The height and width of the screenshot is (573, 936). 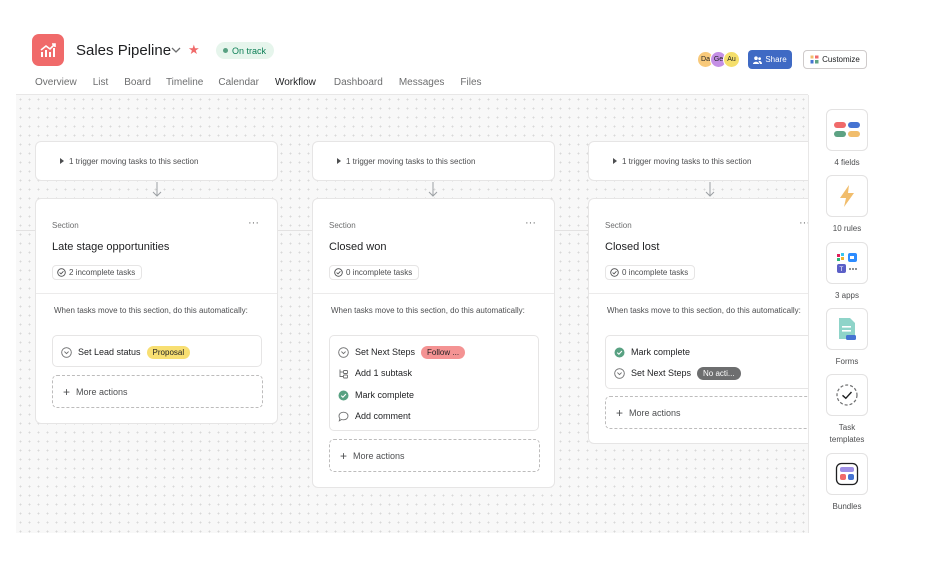 I want to click on action-item: Set Lead status Proposal, so click(x=126, y=352).